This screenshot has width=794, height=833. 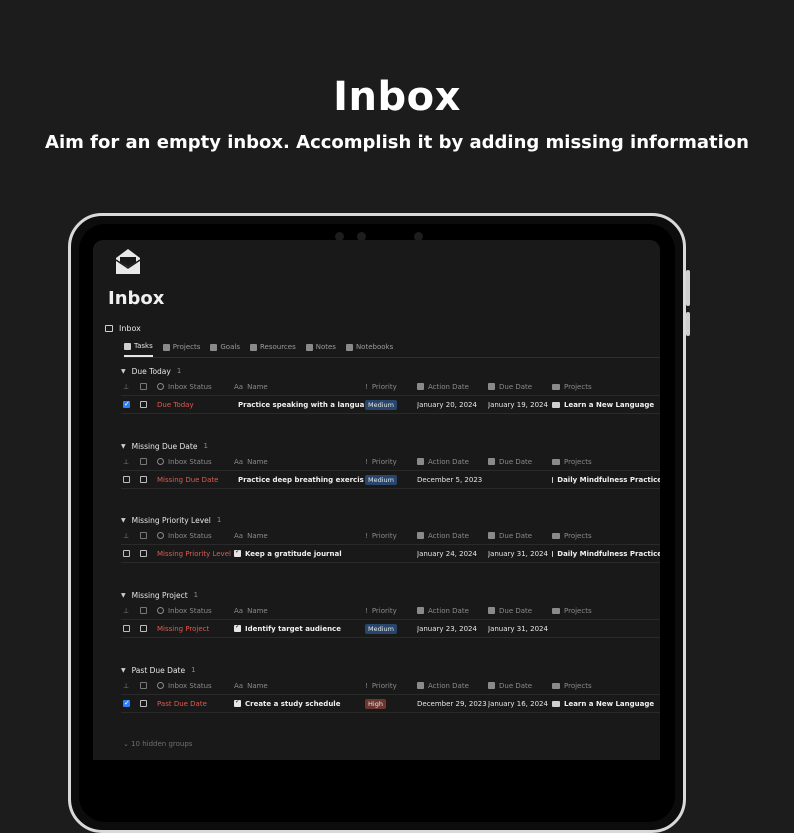 I want to click on group-header: ▼ Missing Priority Level 1, so click(x=390, y=520).